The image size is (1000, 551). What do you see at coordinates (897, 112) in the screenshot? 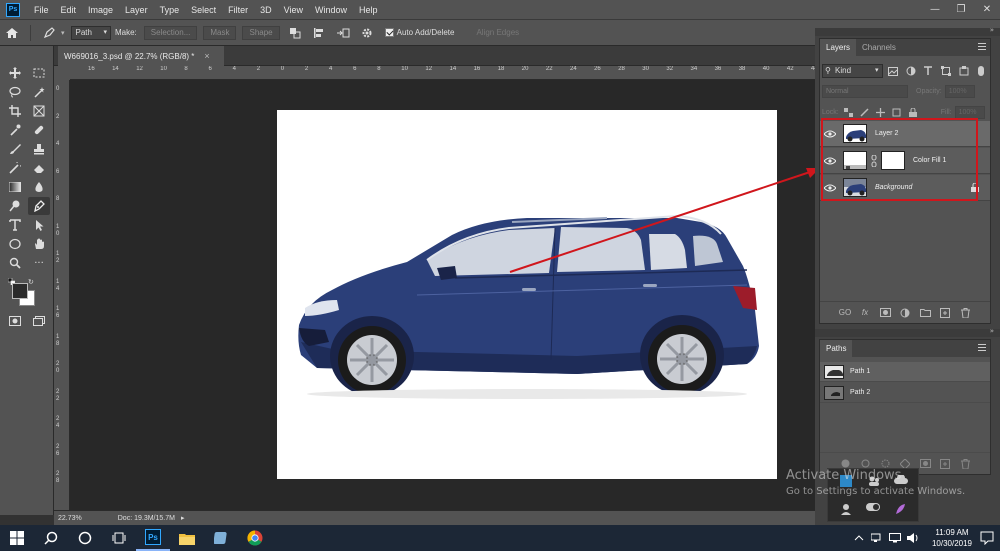
I see `lock-artboard-icon` at bounding box center [897, 112].